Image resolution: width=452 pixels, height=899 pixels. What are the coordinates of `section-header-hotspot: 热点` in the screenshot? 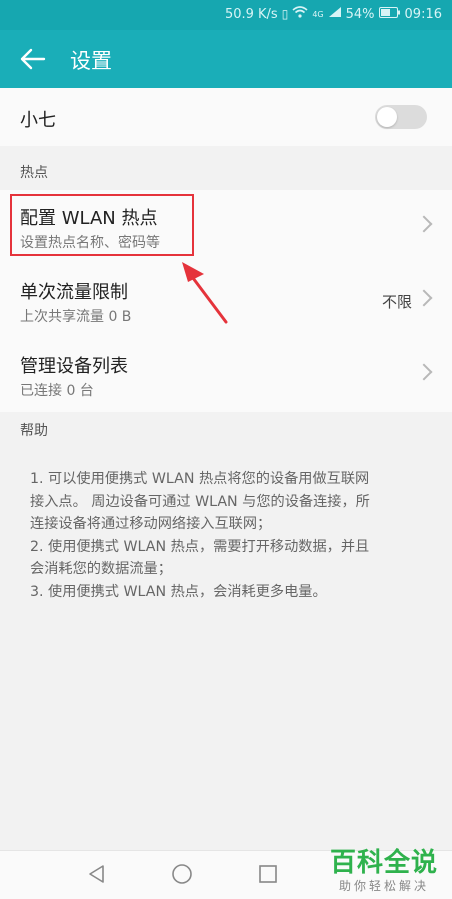 It's located at (226, 168).